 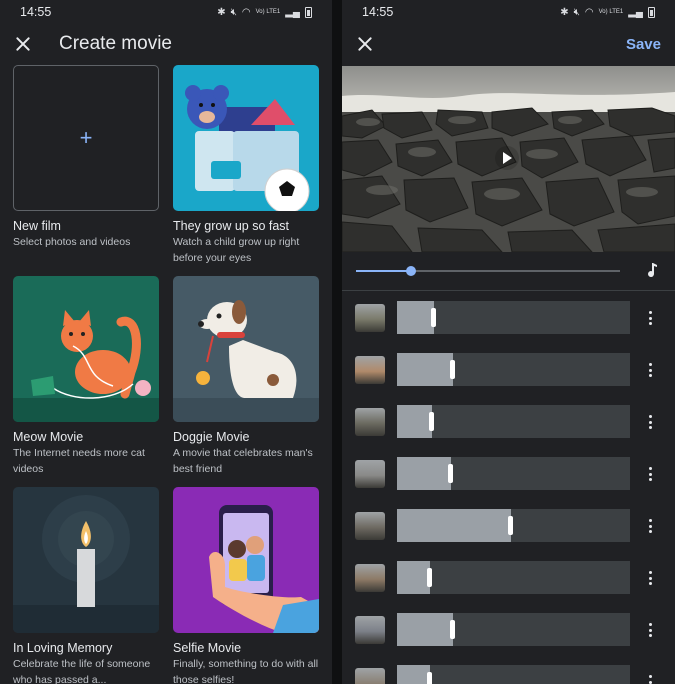 I want to click on bluetooth-icon: ✱, so click(x=564, y=12).